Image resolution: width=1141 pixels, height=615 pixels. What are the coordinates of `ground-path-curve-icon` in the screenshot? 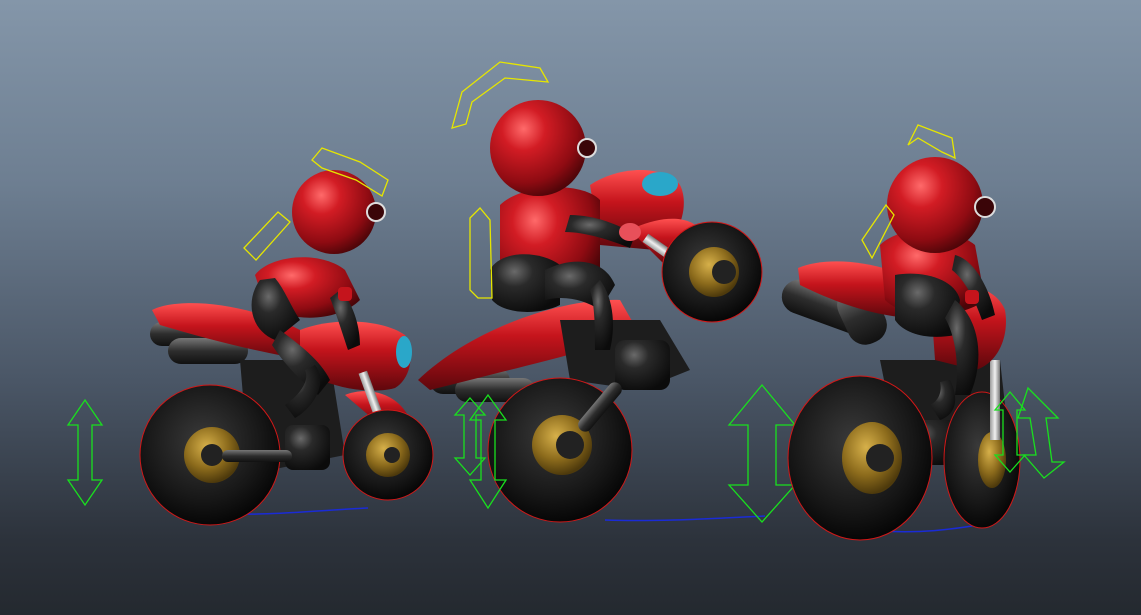 It's located at (685, 518).